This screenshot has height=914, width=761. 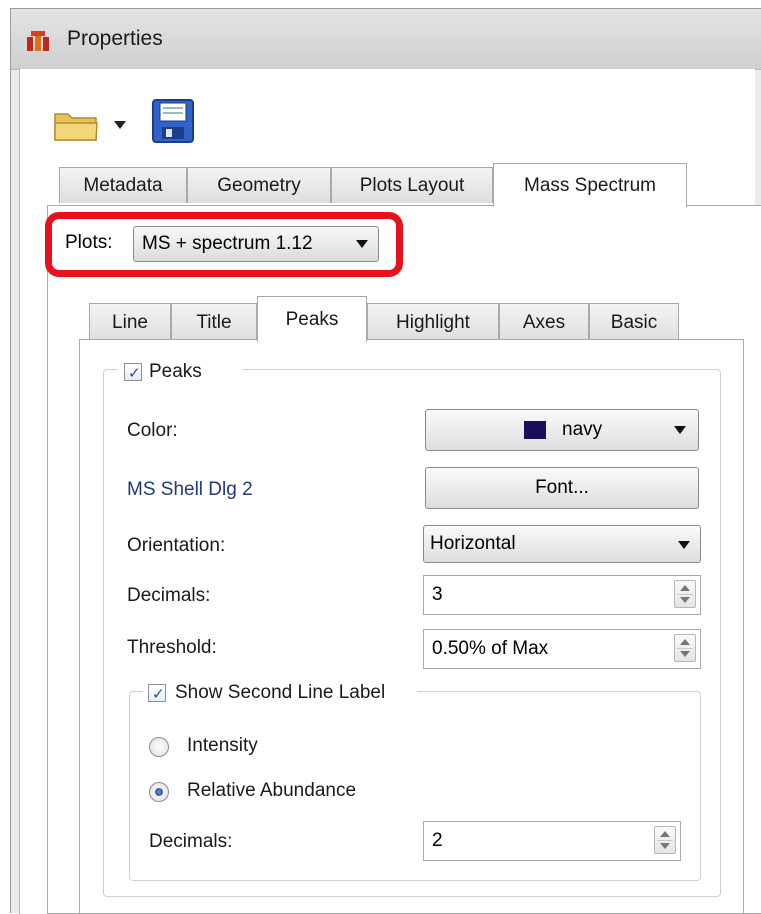 I want to click on background-edge, so click(x=5, y=456).